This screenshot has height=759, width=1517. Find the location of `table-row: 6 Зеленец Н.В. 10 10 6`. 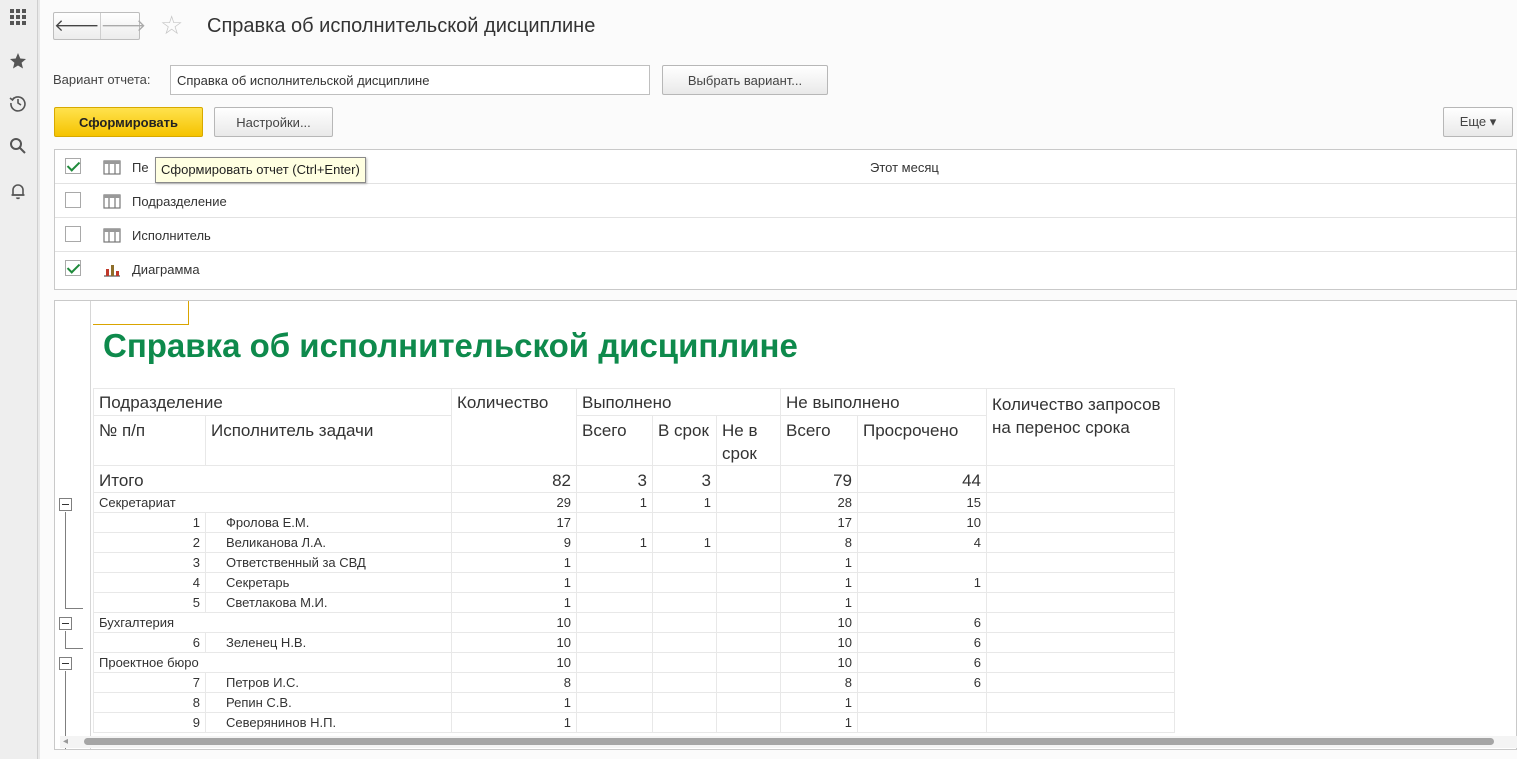

table-row: 6 Зеленец Н.В. 10 10 6 is located at coordinates (634, 642).